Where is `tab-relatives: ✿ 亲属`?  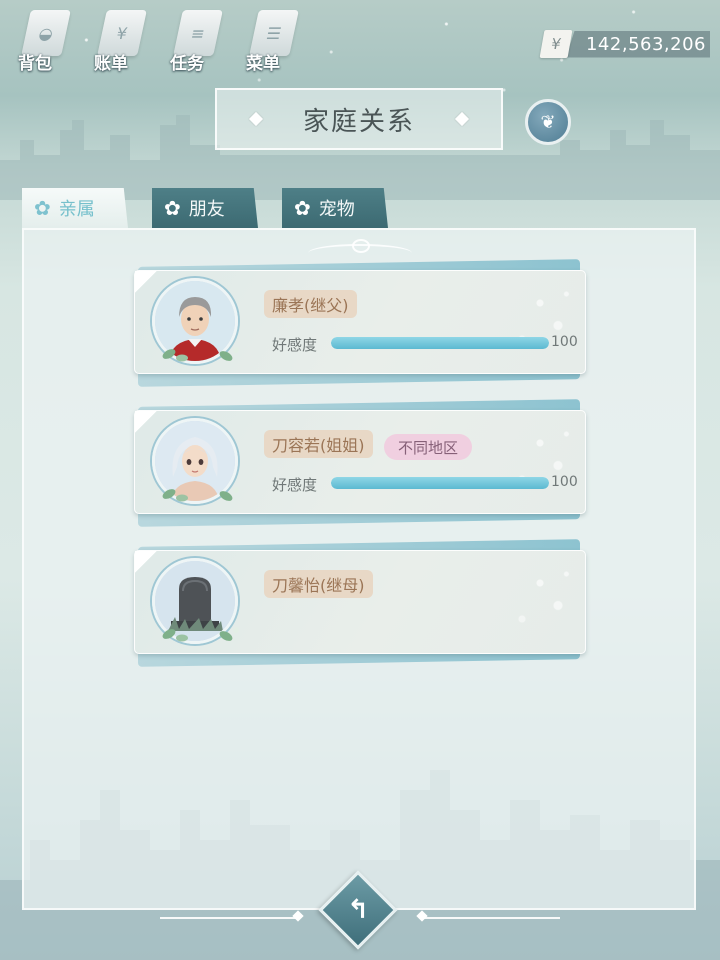
tab-relatives: ✿ 亲属 is located at coordinates (75, 208).